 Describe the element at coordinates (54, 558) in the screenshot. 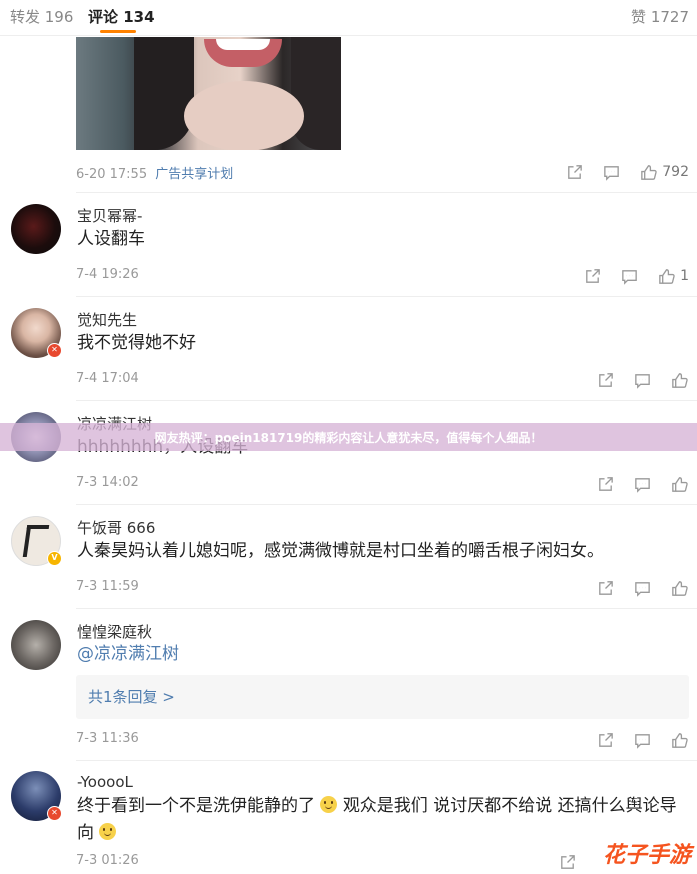

I see `verified-badge: V` at that location.